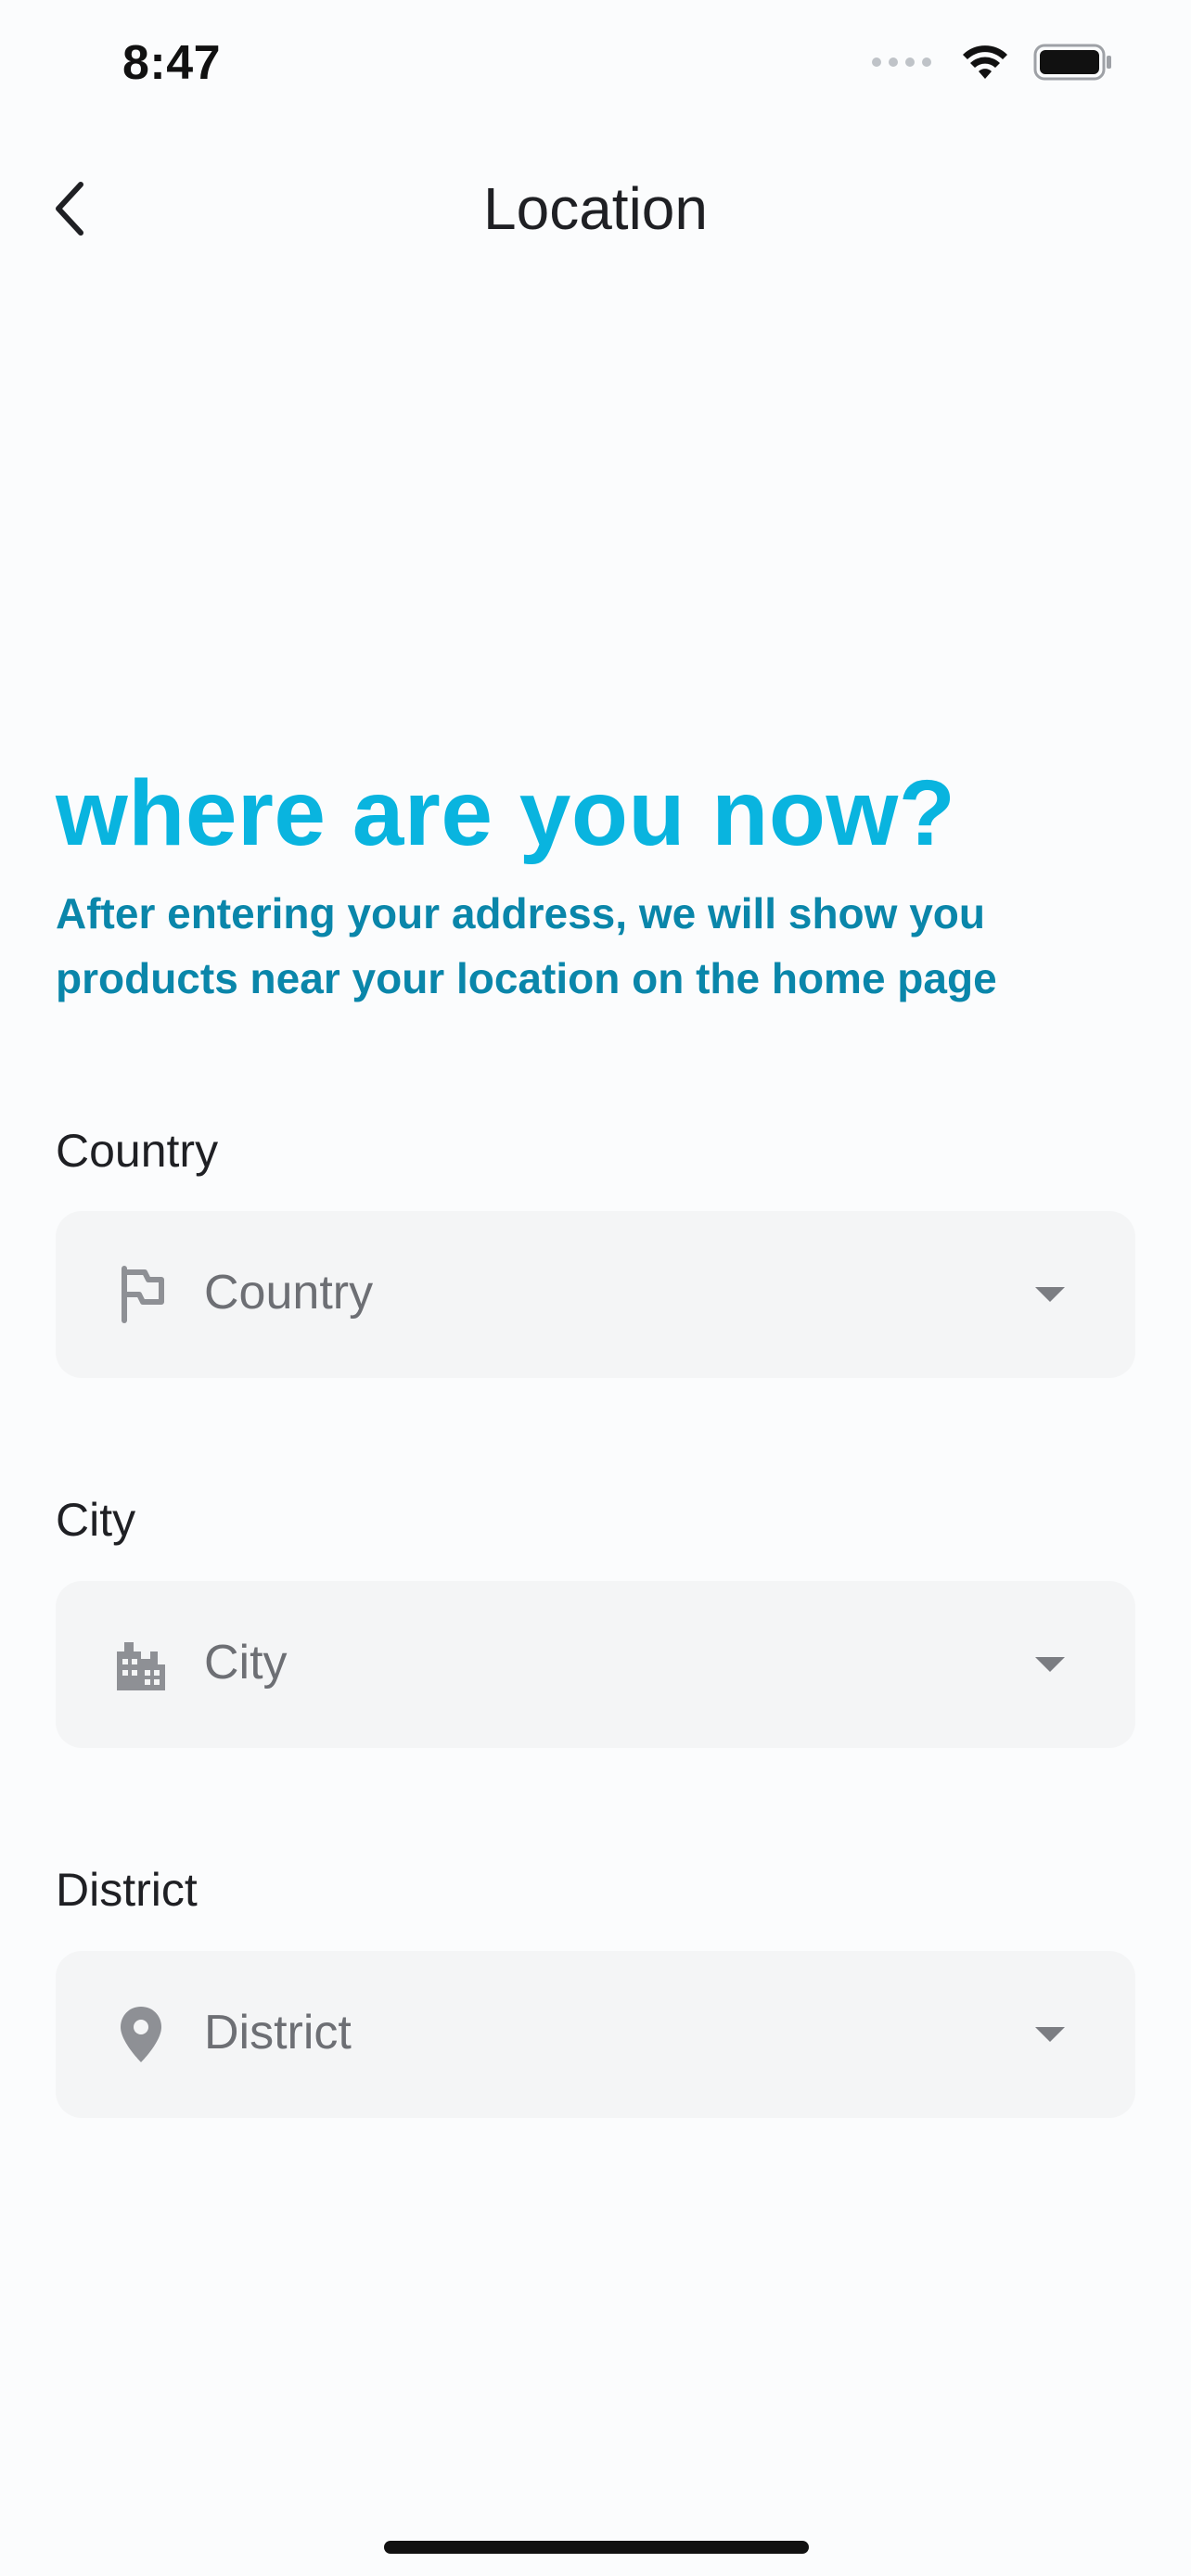  Describe the element at coordinates (141, 2034) in the screenshot. I see `map-pin-icon` at that location.